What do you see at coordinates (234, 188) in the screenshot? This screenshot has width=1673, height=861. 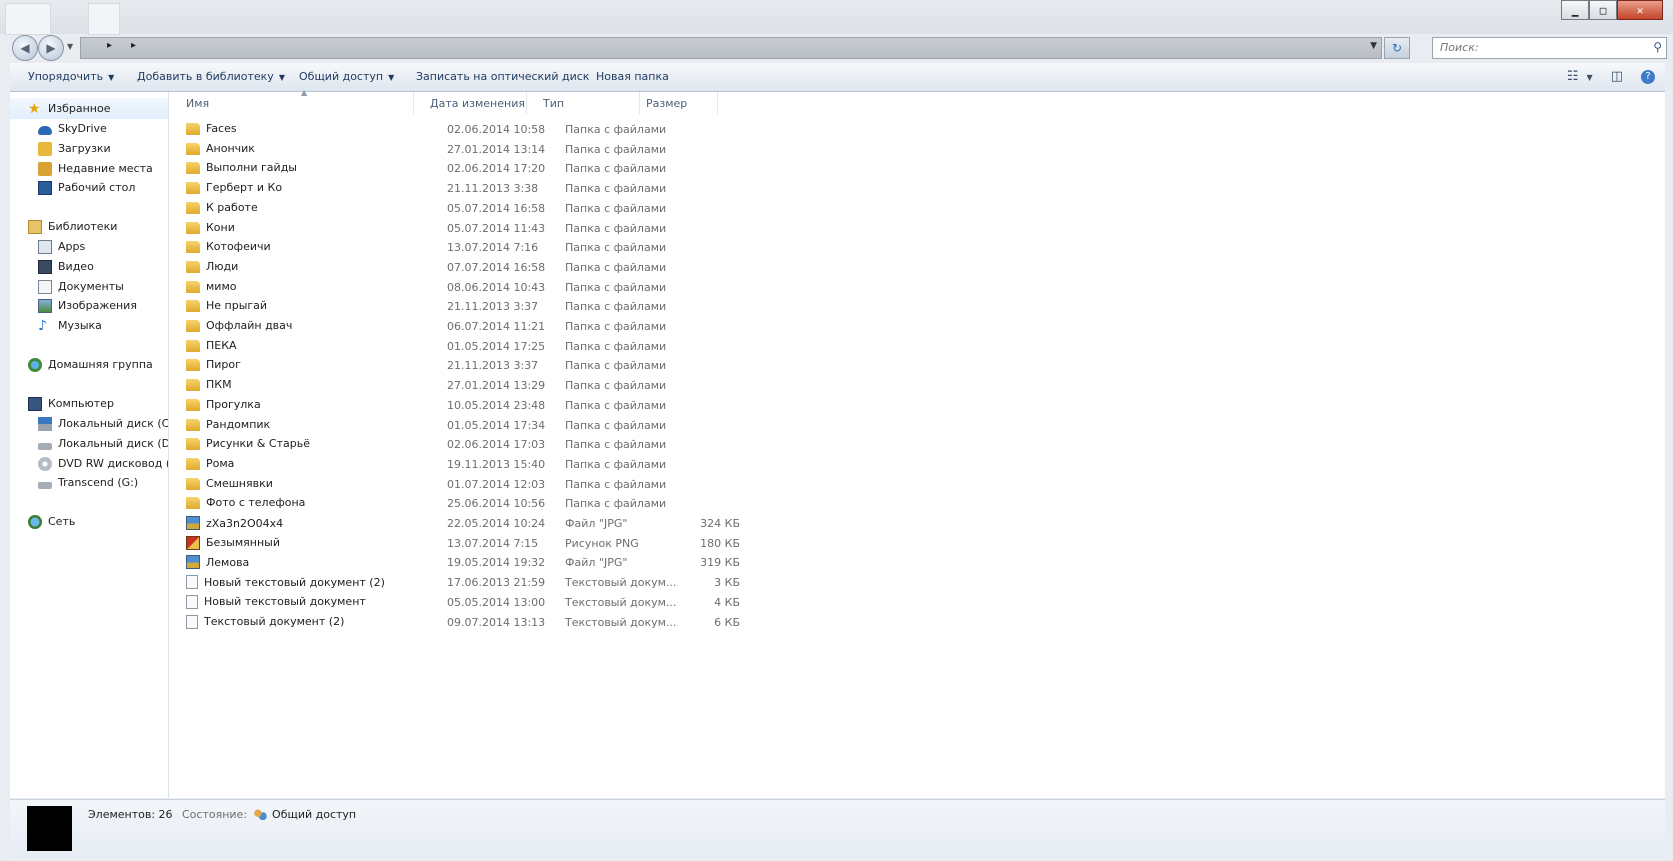 I see `file-name-cell: Герберт и Ко` at bounding box center [234, 188].